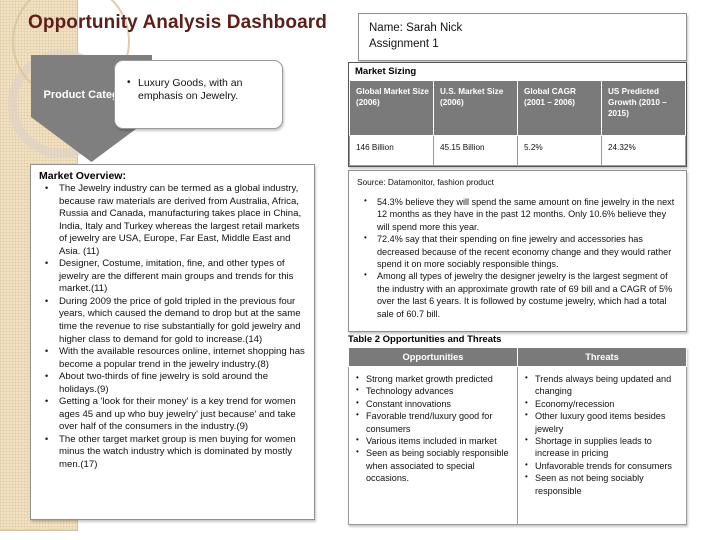 The height and width of the screenshot is (540, 720). I want to click on market-overview-heading: Market Overview:, so click(82, 176).